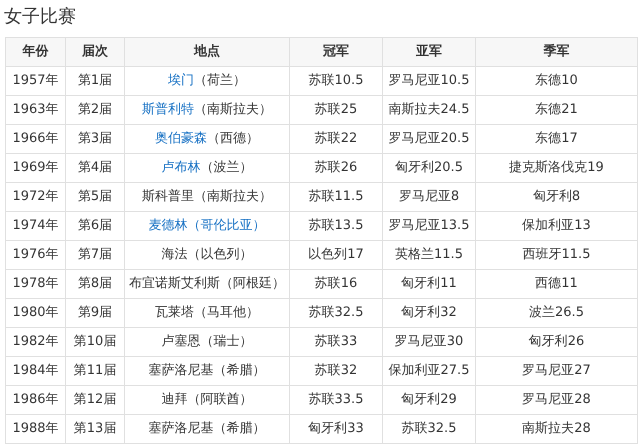 This screenshot has width=639, height=448. I want to click on table-cell: 苏联32, so click(336, 371).